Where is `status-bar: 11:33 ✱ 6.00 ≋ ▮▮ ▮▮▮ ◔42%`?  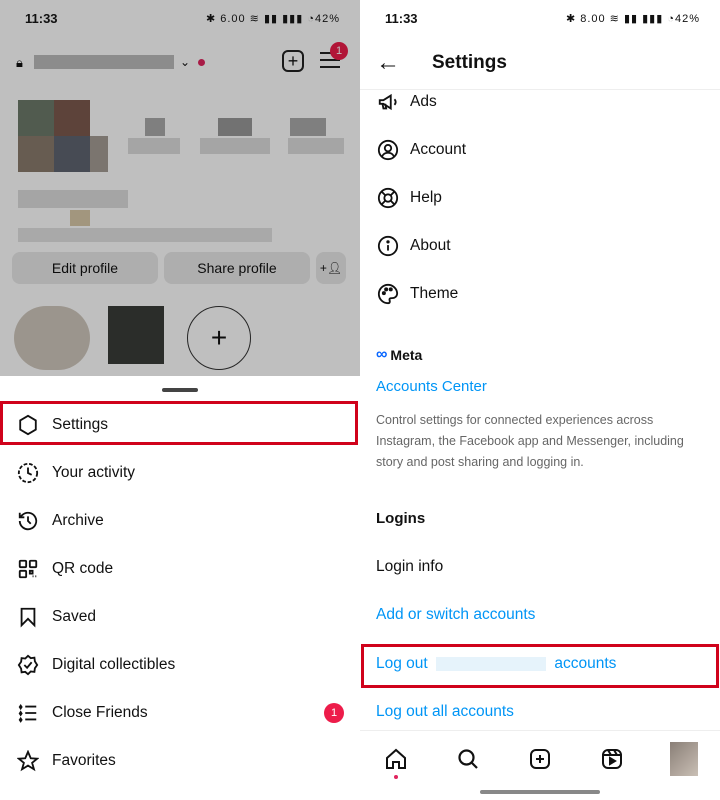 status-bar: 11:33 ✱ 6.00 ≋ ▮▮ ▮▮▮ ◔42% is located at coordinates (180, 18).